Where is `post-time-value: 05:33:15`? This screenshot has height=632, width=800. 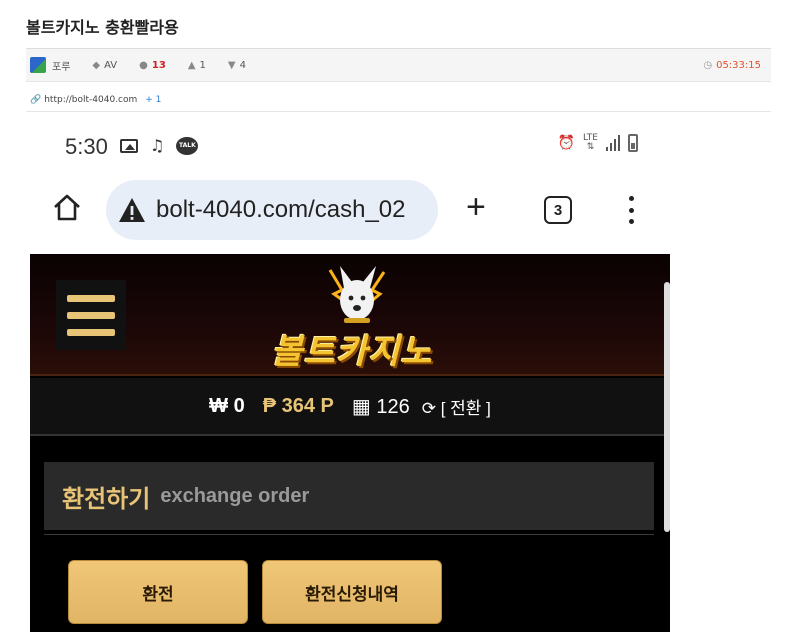
post-time-value: 05:33:15 is located at coordinates (738, 65).